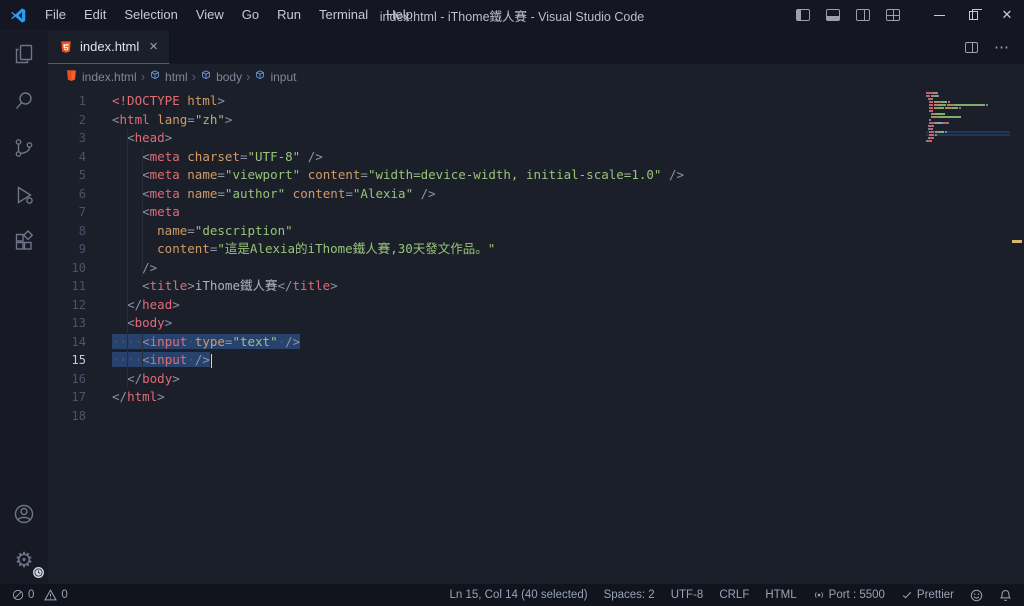 Image resolution: width=1024 pixels, height=606 pixels. I want to click on line-number: 10, so click(78, 267).